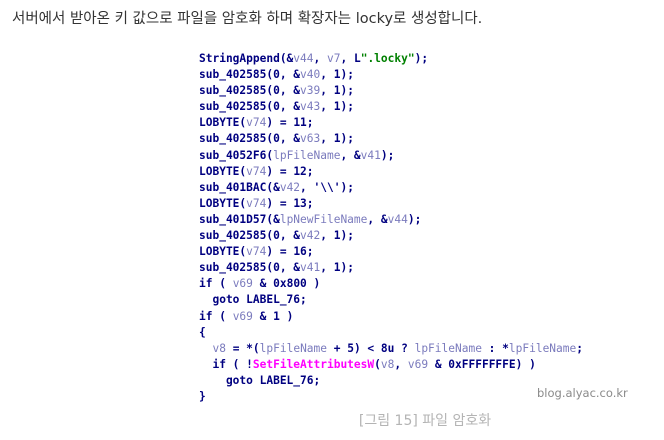  Describe the element at coordinates (391, 188) in the screenshot. I see `code-line: sub_401BAC(&v42, '\\');` at that location.